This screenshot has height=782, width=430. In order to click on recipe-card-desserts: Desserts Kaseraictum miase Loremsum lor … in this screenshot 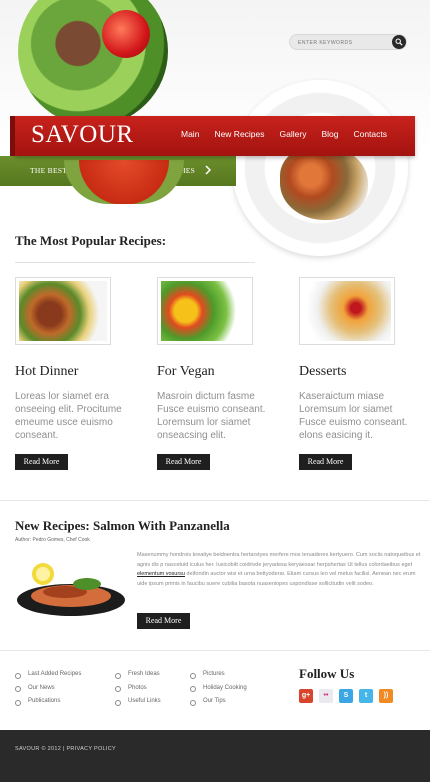, I will do `click(359, 373)`.